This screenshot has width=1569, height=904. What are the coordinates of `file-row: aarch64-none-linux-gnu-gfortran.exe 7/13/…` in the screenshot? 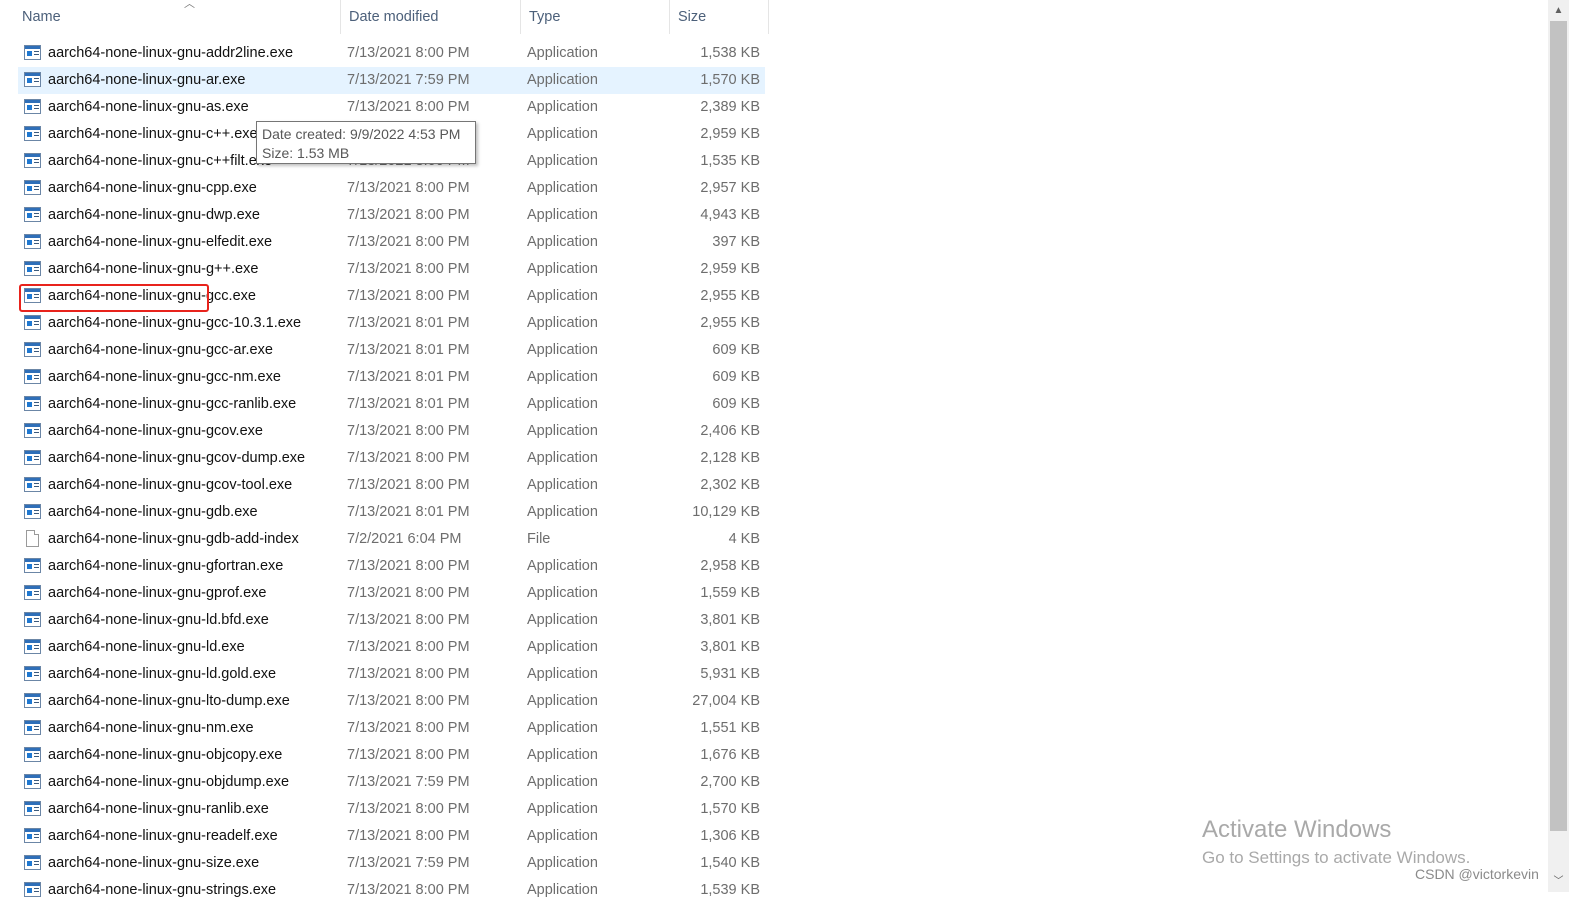 It's located at (385, 566).